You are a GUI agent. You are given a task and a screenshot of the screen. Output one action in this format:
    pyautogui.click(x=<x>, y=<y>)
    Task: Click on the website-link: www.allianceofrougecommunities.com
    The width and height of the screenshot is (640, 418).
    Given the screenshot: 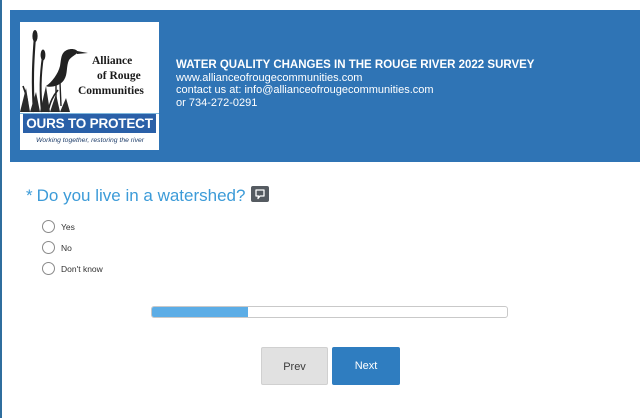 What is the action you would take?
    pyautogui.click(x=355, y=78)
    